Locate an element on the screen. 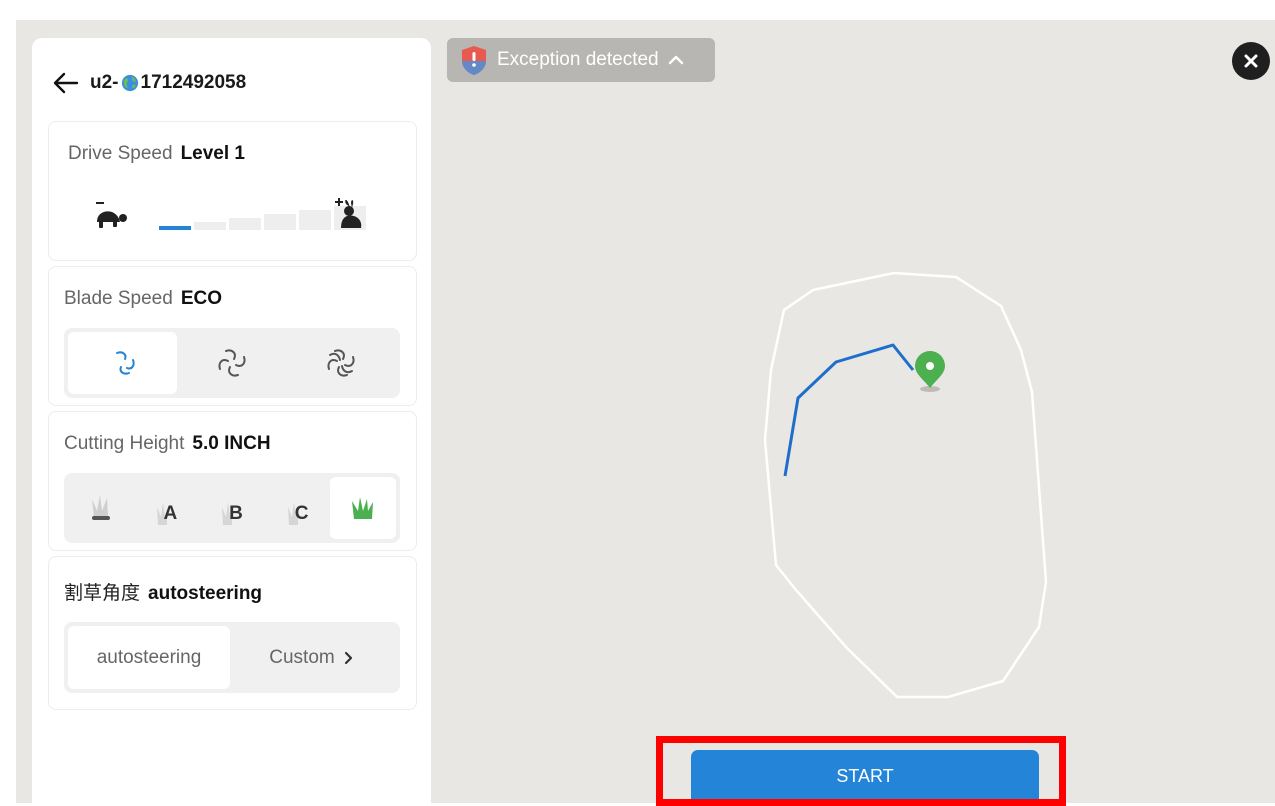 This screenshot has height=806, width=1275. cut-angle-auto-label: autosteering is located at coordinates (149, 657).